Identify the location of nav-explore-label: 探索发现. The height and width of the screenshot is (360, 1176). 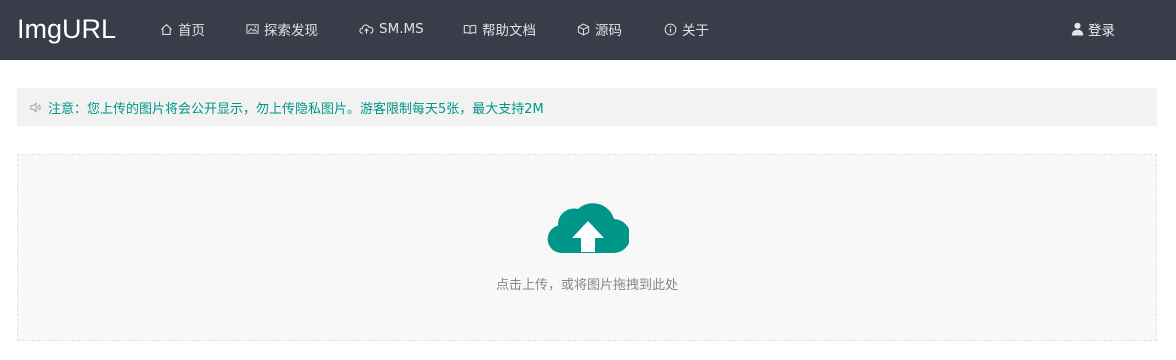
(291, 31).